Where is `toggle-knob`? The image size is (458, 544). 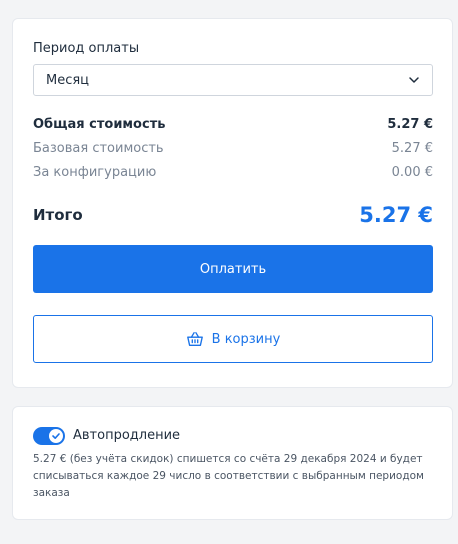 toggle-knob is located at coordinates (56, 436).